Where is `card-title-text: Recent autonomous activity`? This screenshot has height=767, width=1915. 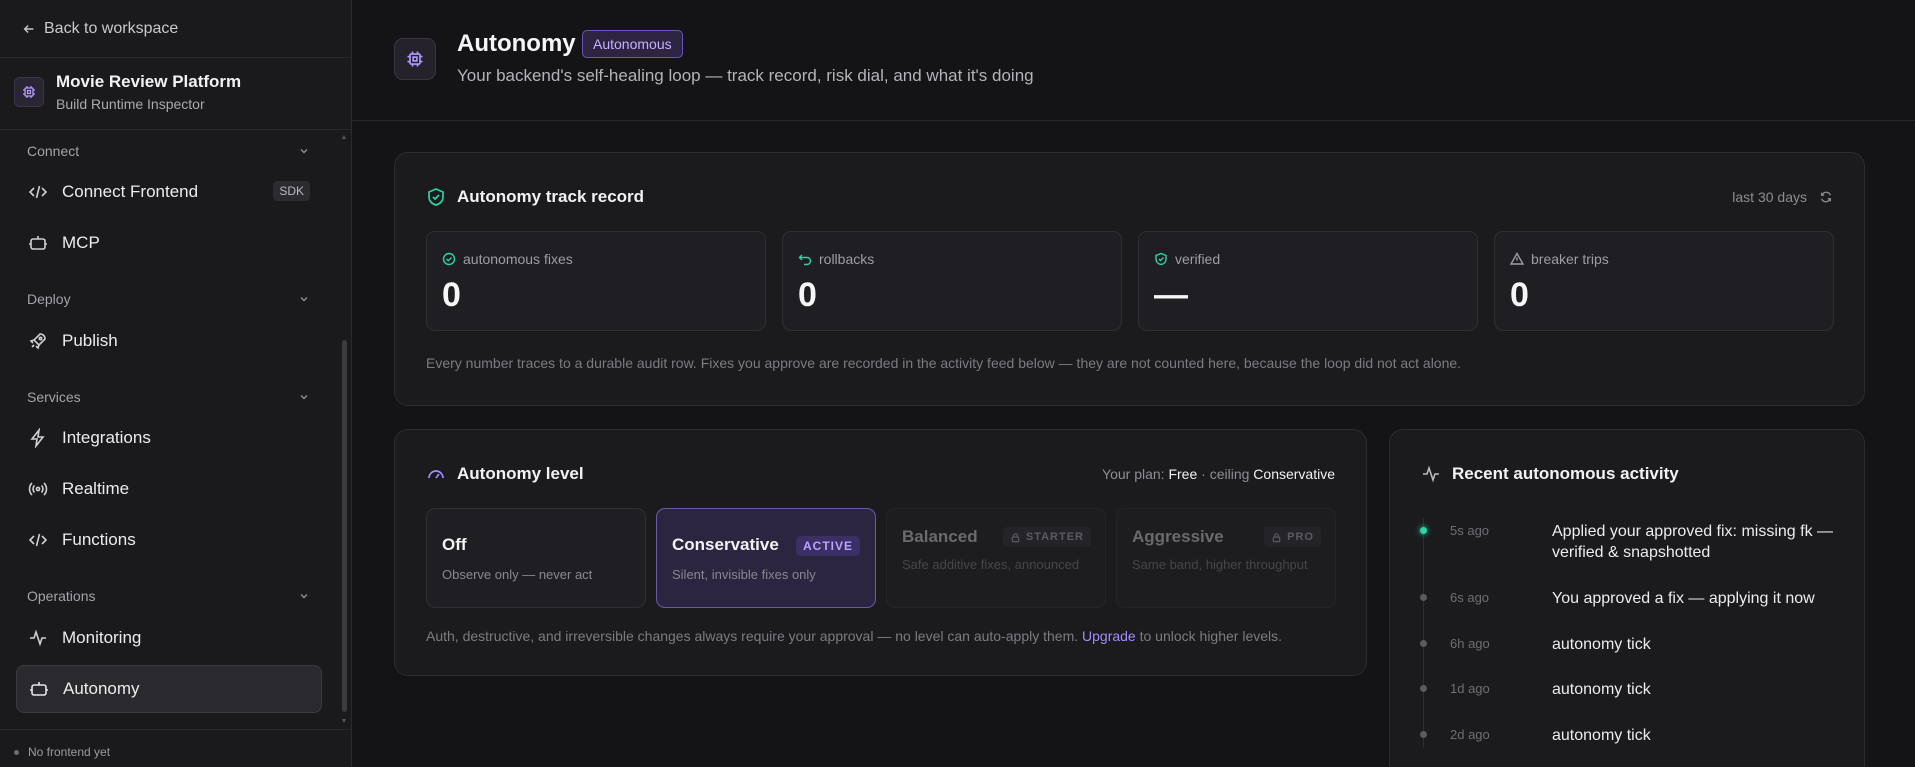
card-title-text: Recent autonomous activity is located at coordinates (1565, 473).